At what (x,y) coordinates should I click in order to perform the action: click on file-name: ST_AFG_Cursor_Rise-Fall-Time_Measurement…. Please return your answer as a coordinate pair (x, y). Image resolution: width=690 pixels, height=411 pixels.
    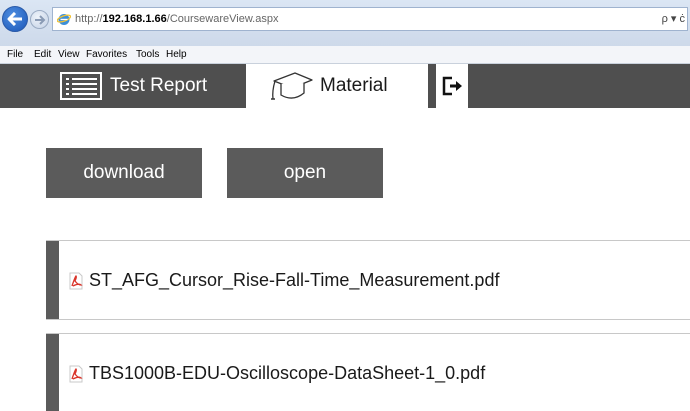
    Looking at the image, I should click on (294, 280).